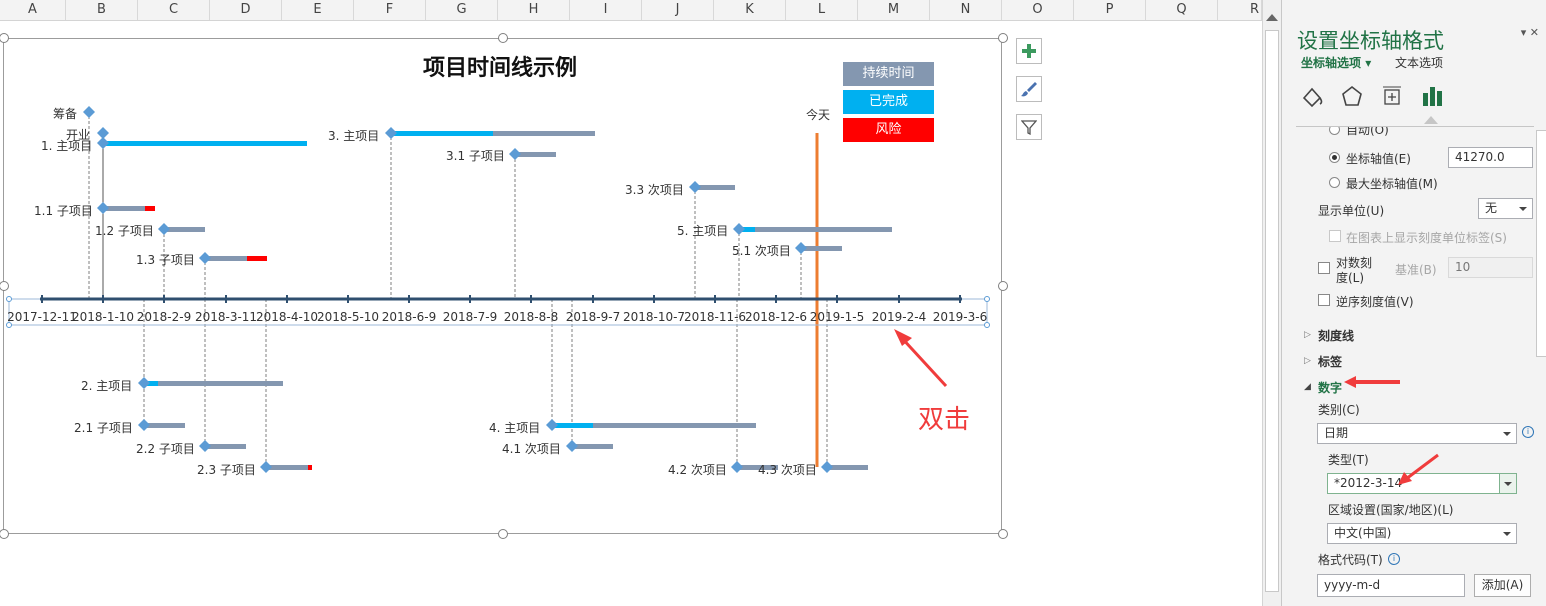 The image size is (1546, 606). I want to click on axis-label: 2019-2-4, so click(899, 317).